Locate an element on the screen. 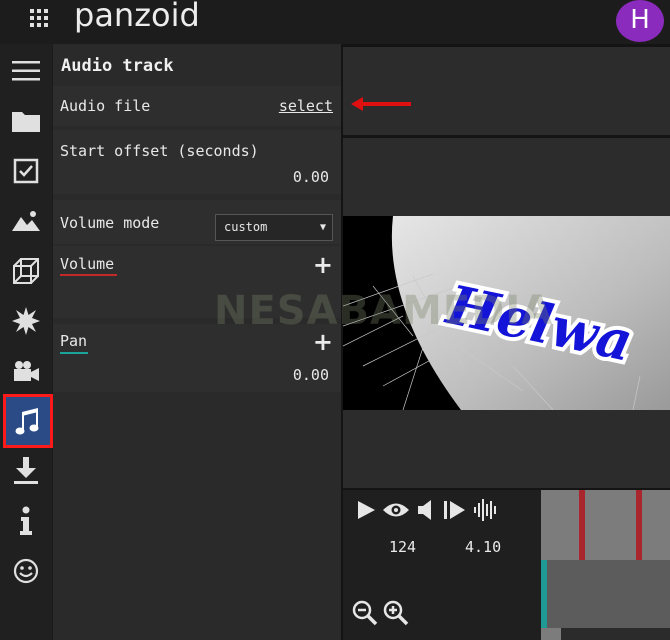 Image resolution: width=670 pixels, height=640 pixels. audio-clip-handle is located at coordinates (544, 594).